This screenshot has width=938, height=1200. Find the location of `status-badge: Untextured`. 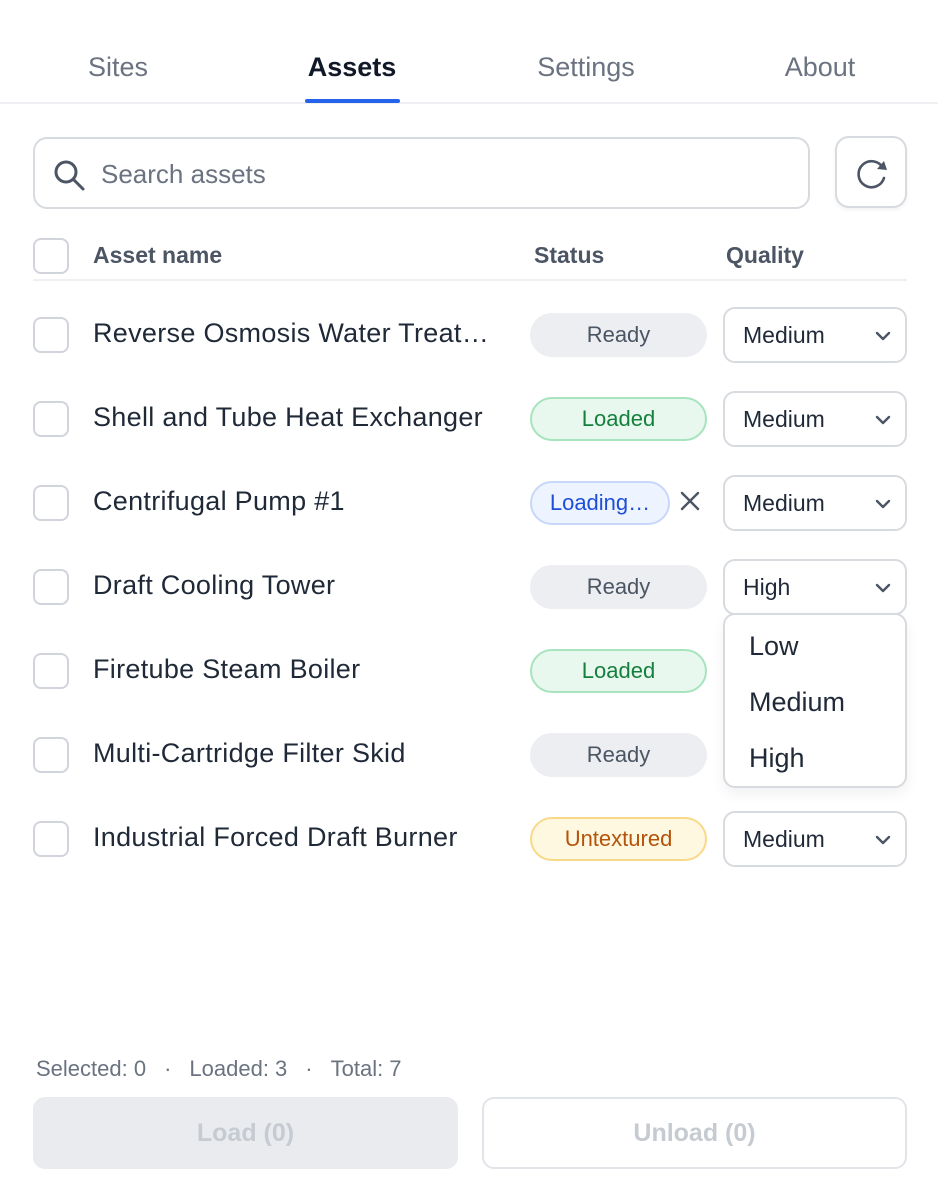

status-badge: Untextured is located at coordinates (618, 839).